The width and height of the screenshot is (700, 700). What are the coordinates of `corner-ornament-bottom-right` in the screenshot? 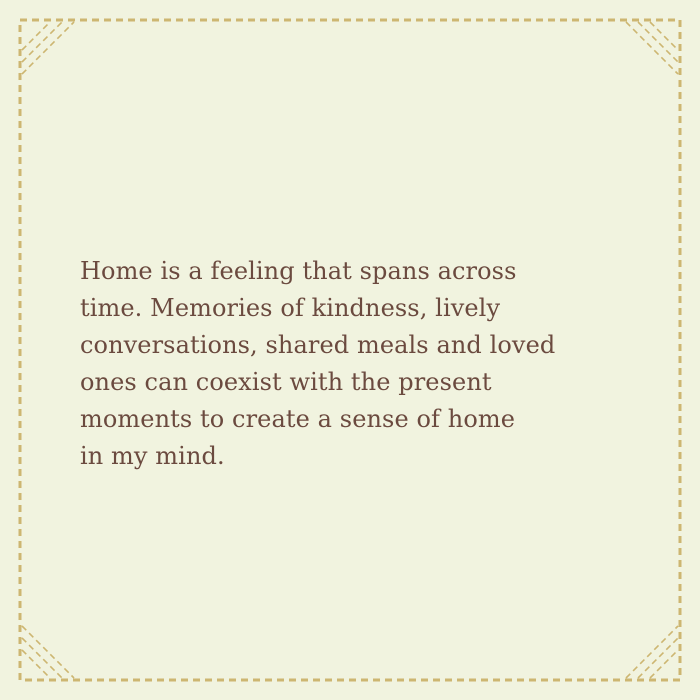 It's located at (652, 652).